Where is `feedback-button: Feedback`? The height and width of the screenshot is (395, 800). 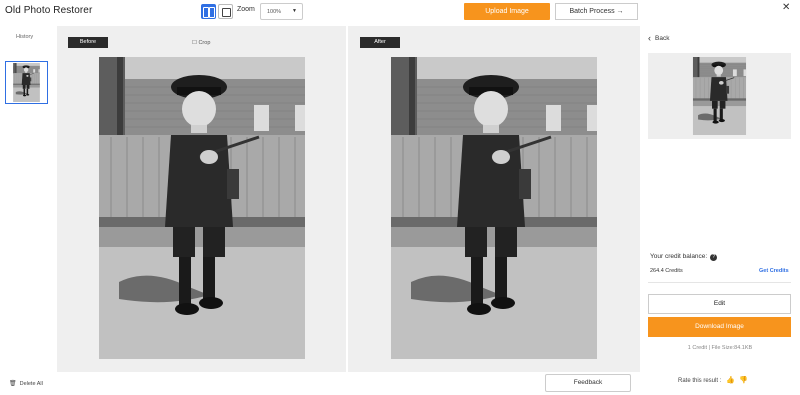 feedback-button: Feedback is located at coordinates (588, 383).